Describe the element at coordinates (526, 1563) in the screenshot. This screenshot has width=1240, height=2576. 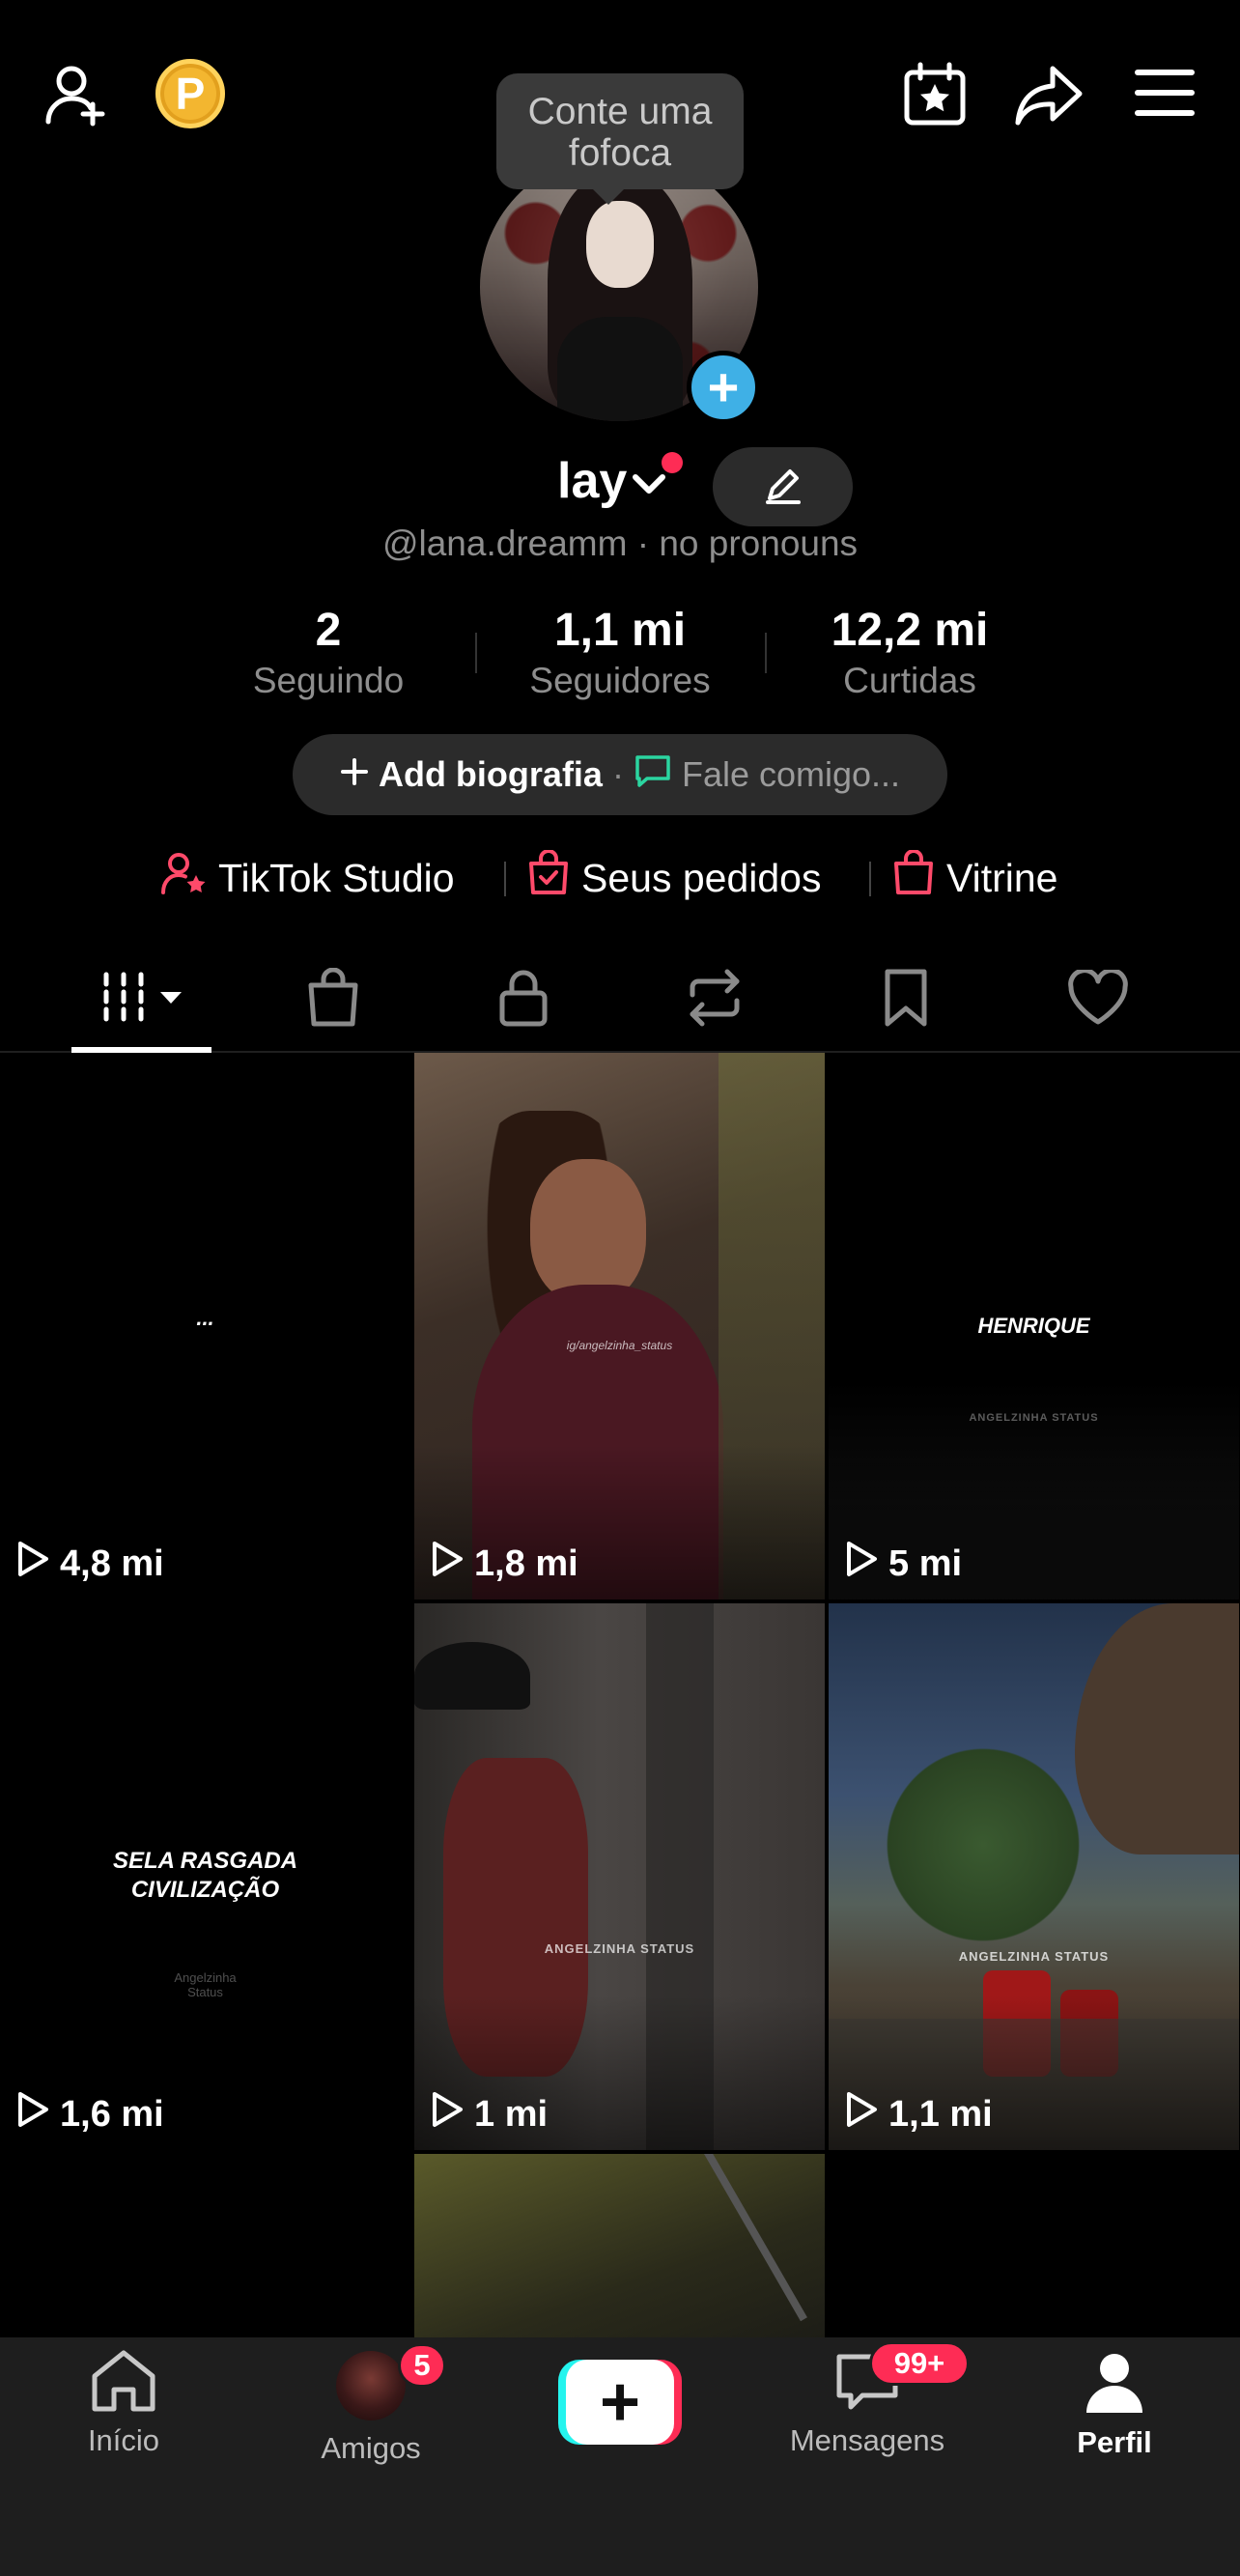
I see `view-count-value: 1,8 mi` at that location.